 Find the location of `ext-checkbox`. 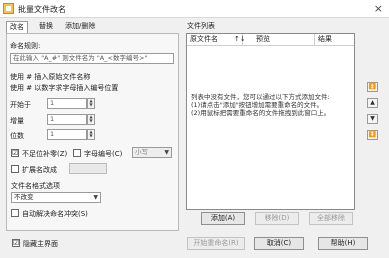

ext-checkbox is located at coordinates (15, 169).